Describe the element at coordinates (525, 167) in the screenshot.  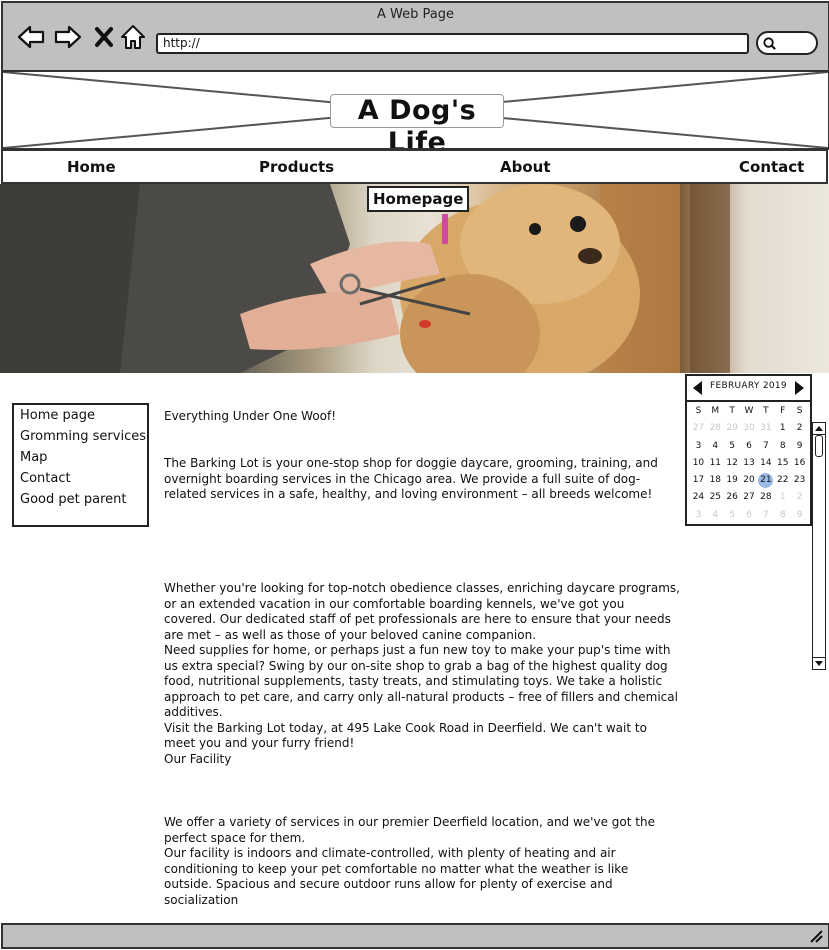
I see `nav-about: About` at that location.